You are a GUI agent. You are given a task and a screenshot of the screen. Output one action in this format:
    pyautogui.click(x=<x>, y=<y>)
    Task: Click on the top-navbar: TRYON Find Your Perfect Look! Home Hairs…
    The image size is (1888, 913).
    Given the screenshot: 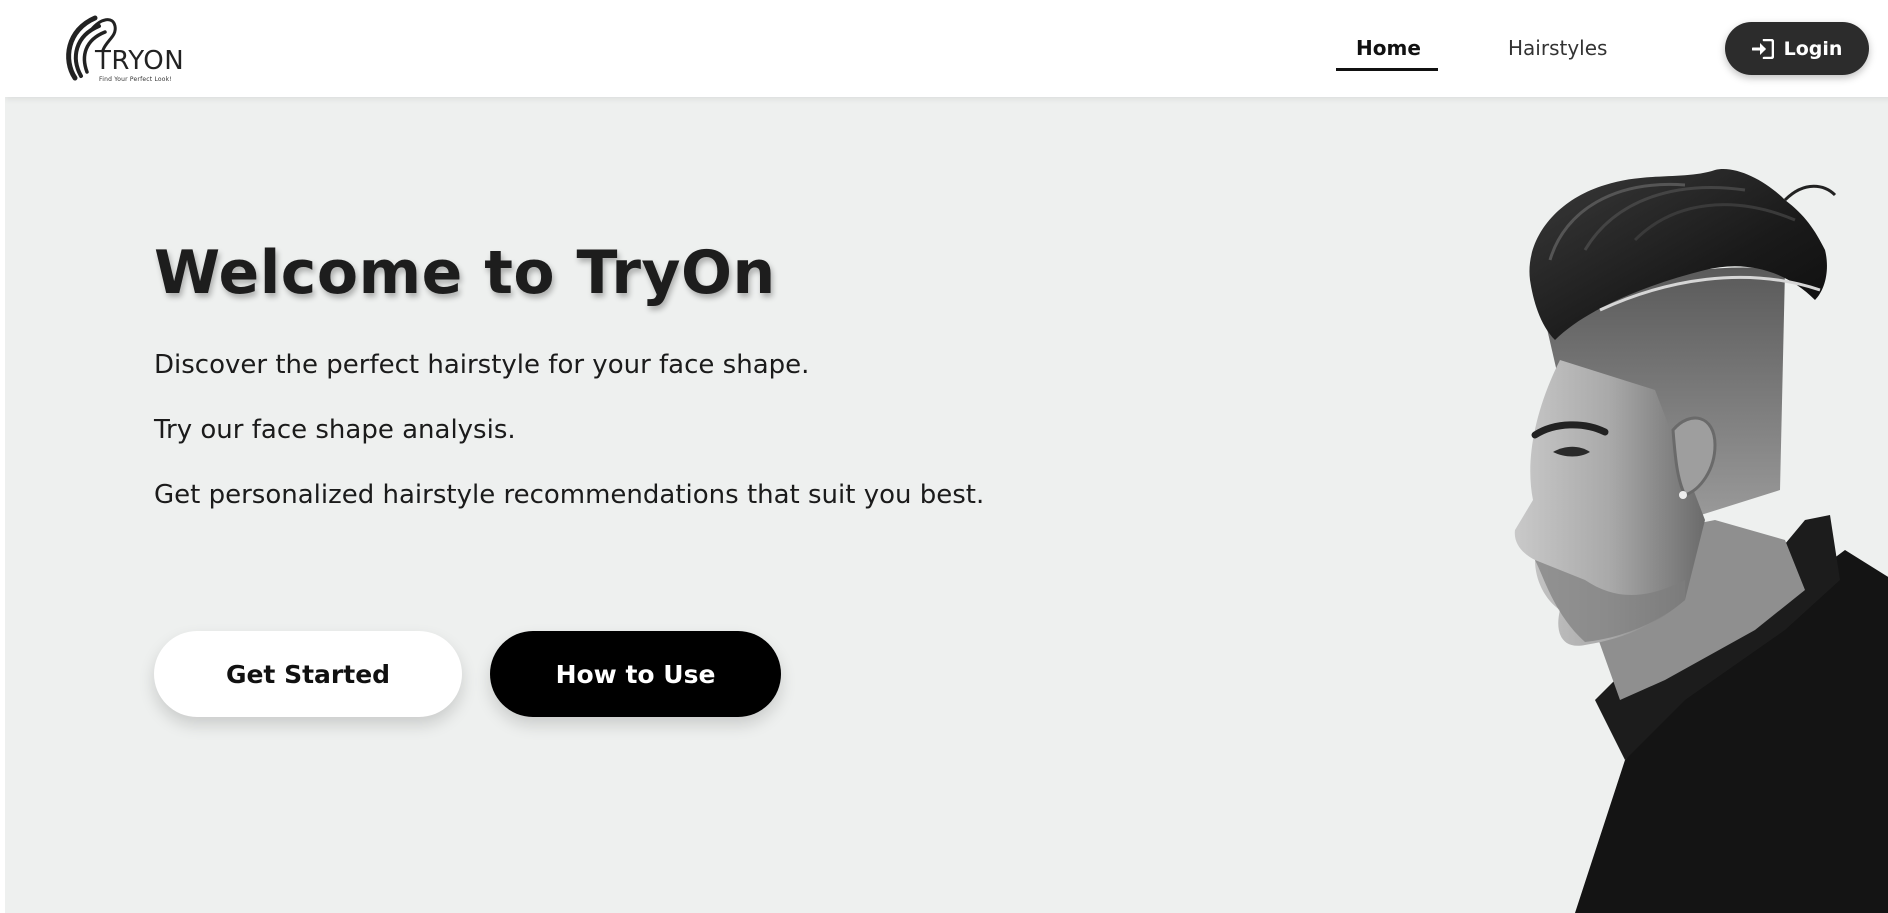 What is the action you would take?
    pyautogui.click(x=946, y=48)
    